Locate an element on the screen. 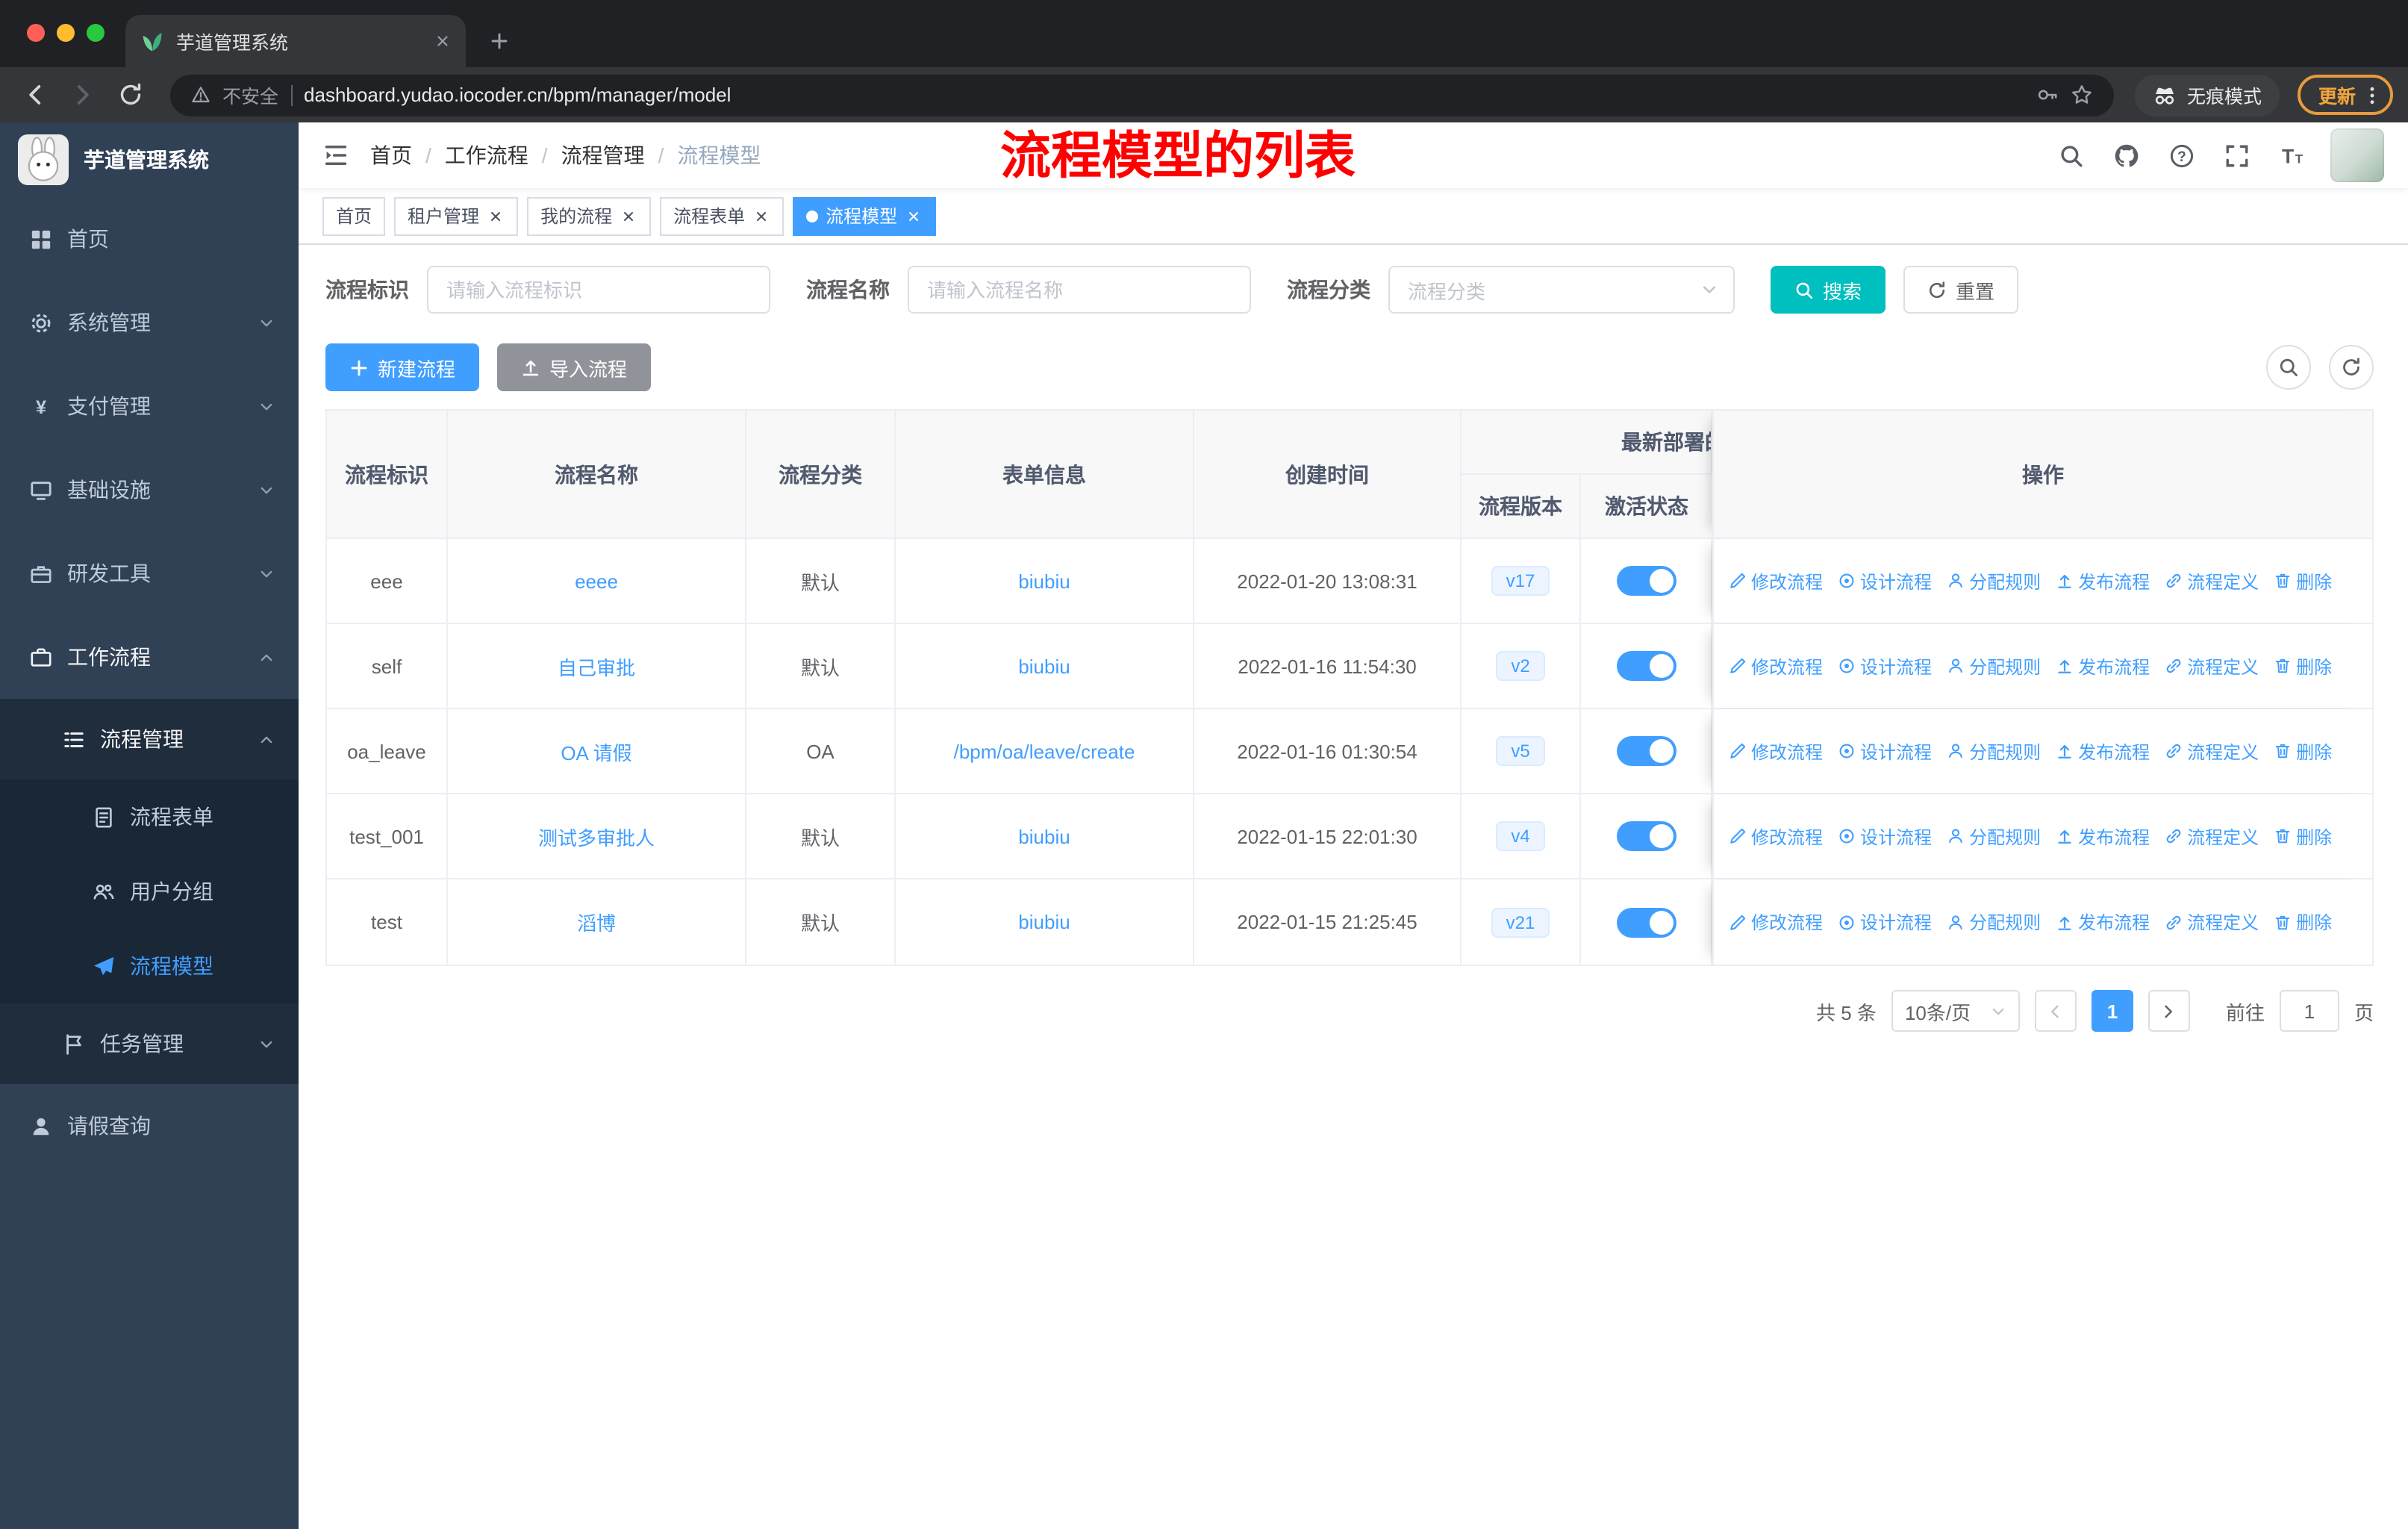  page-size-select: 10条/页 is located at coordinates (1955, 1011).